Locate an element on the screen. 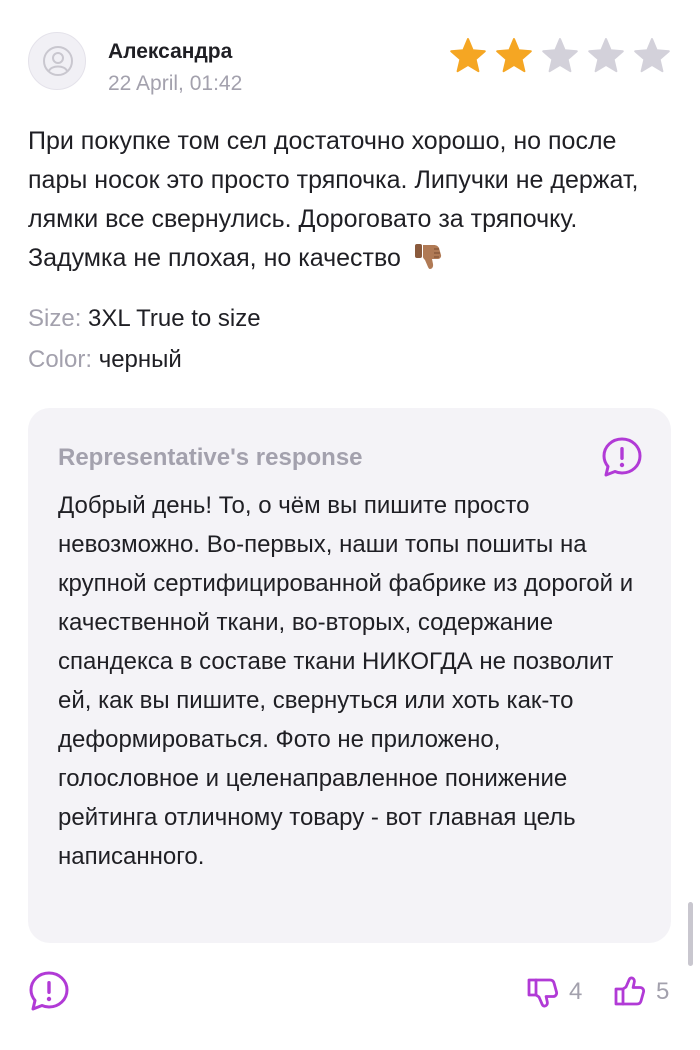 The height and width of the screenshot is (1050, 700). like-button: 5 is located at coordinates (640, 992).